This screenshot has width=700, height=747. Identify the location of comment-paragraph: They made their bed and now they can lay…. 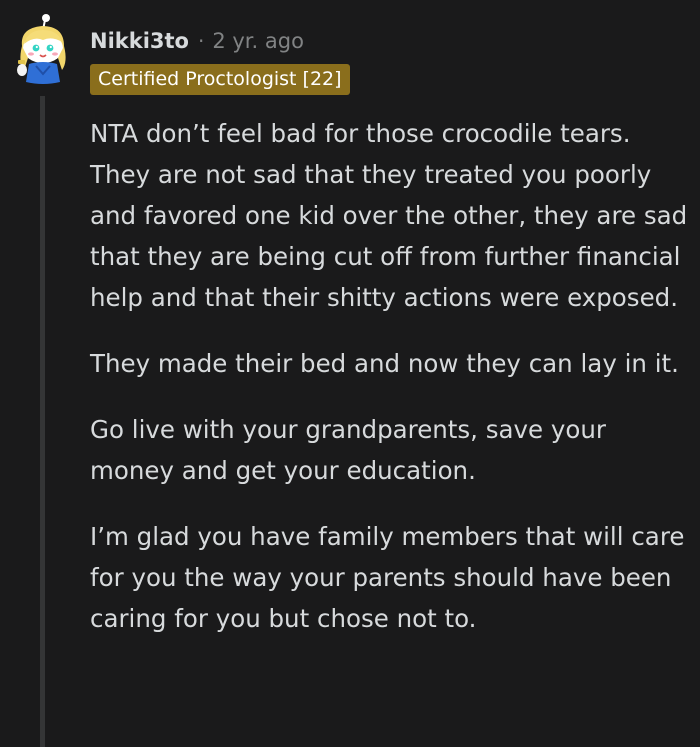
(384, 363).